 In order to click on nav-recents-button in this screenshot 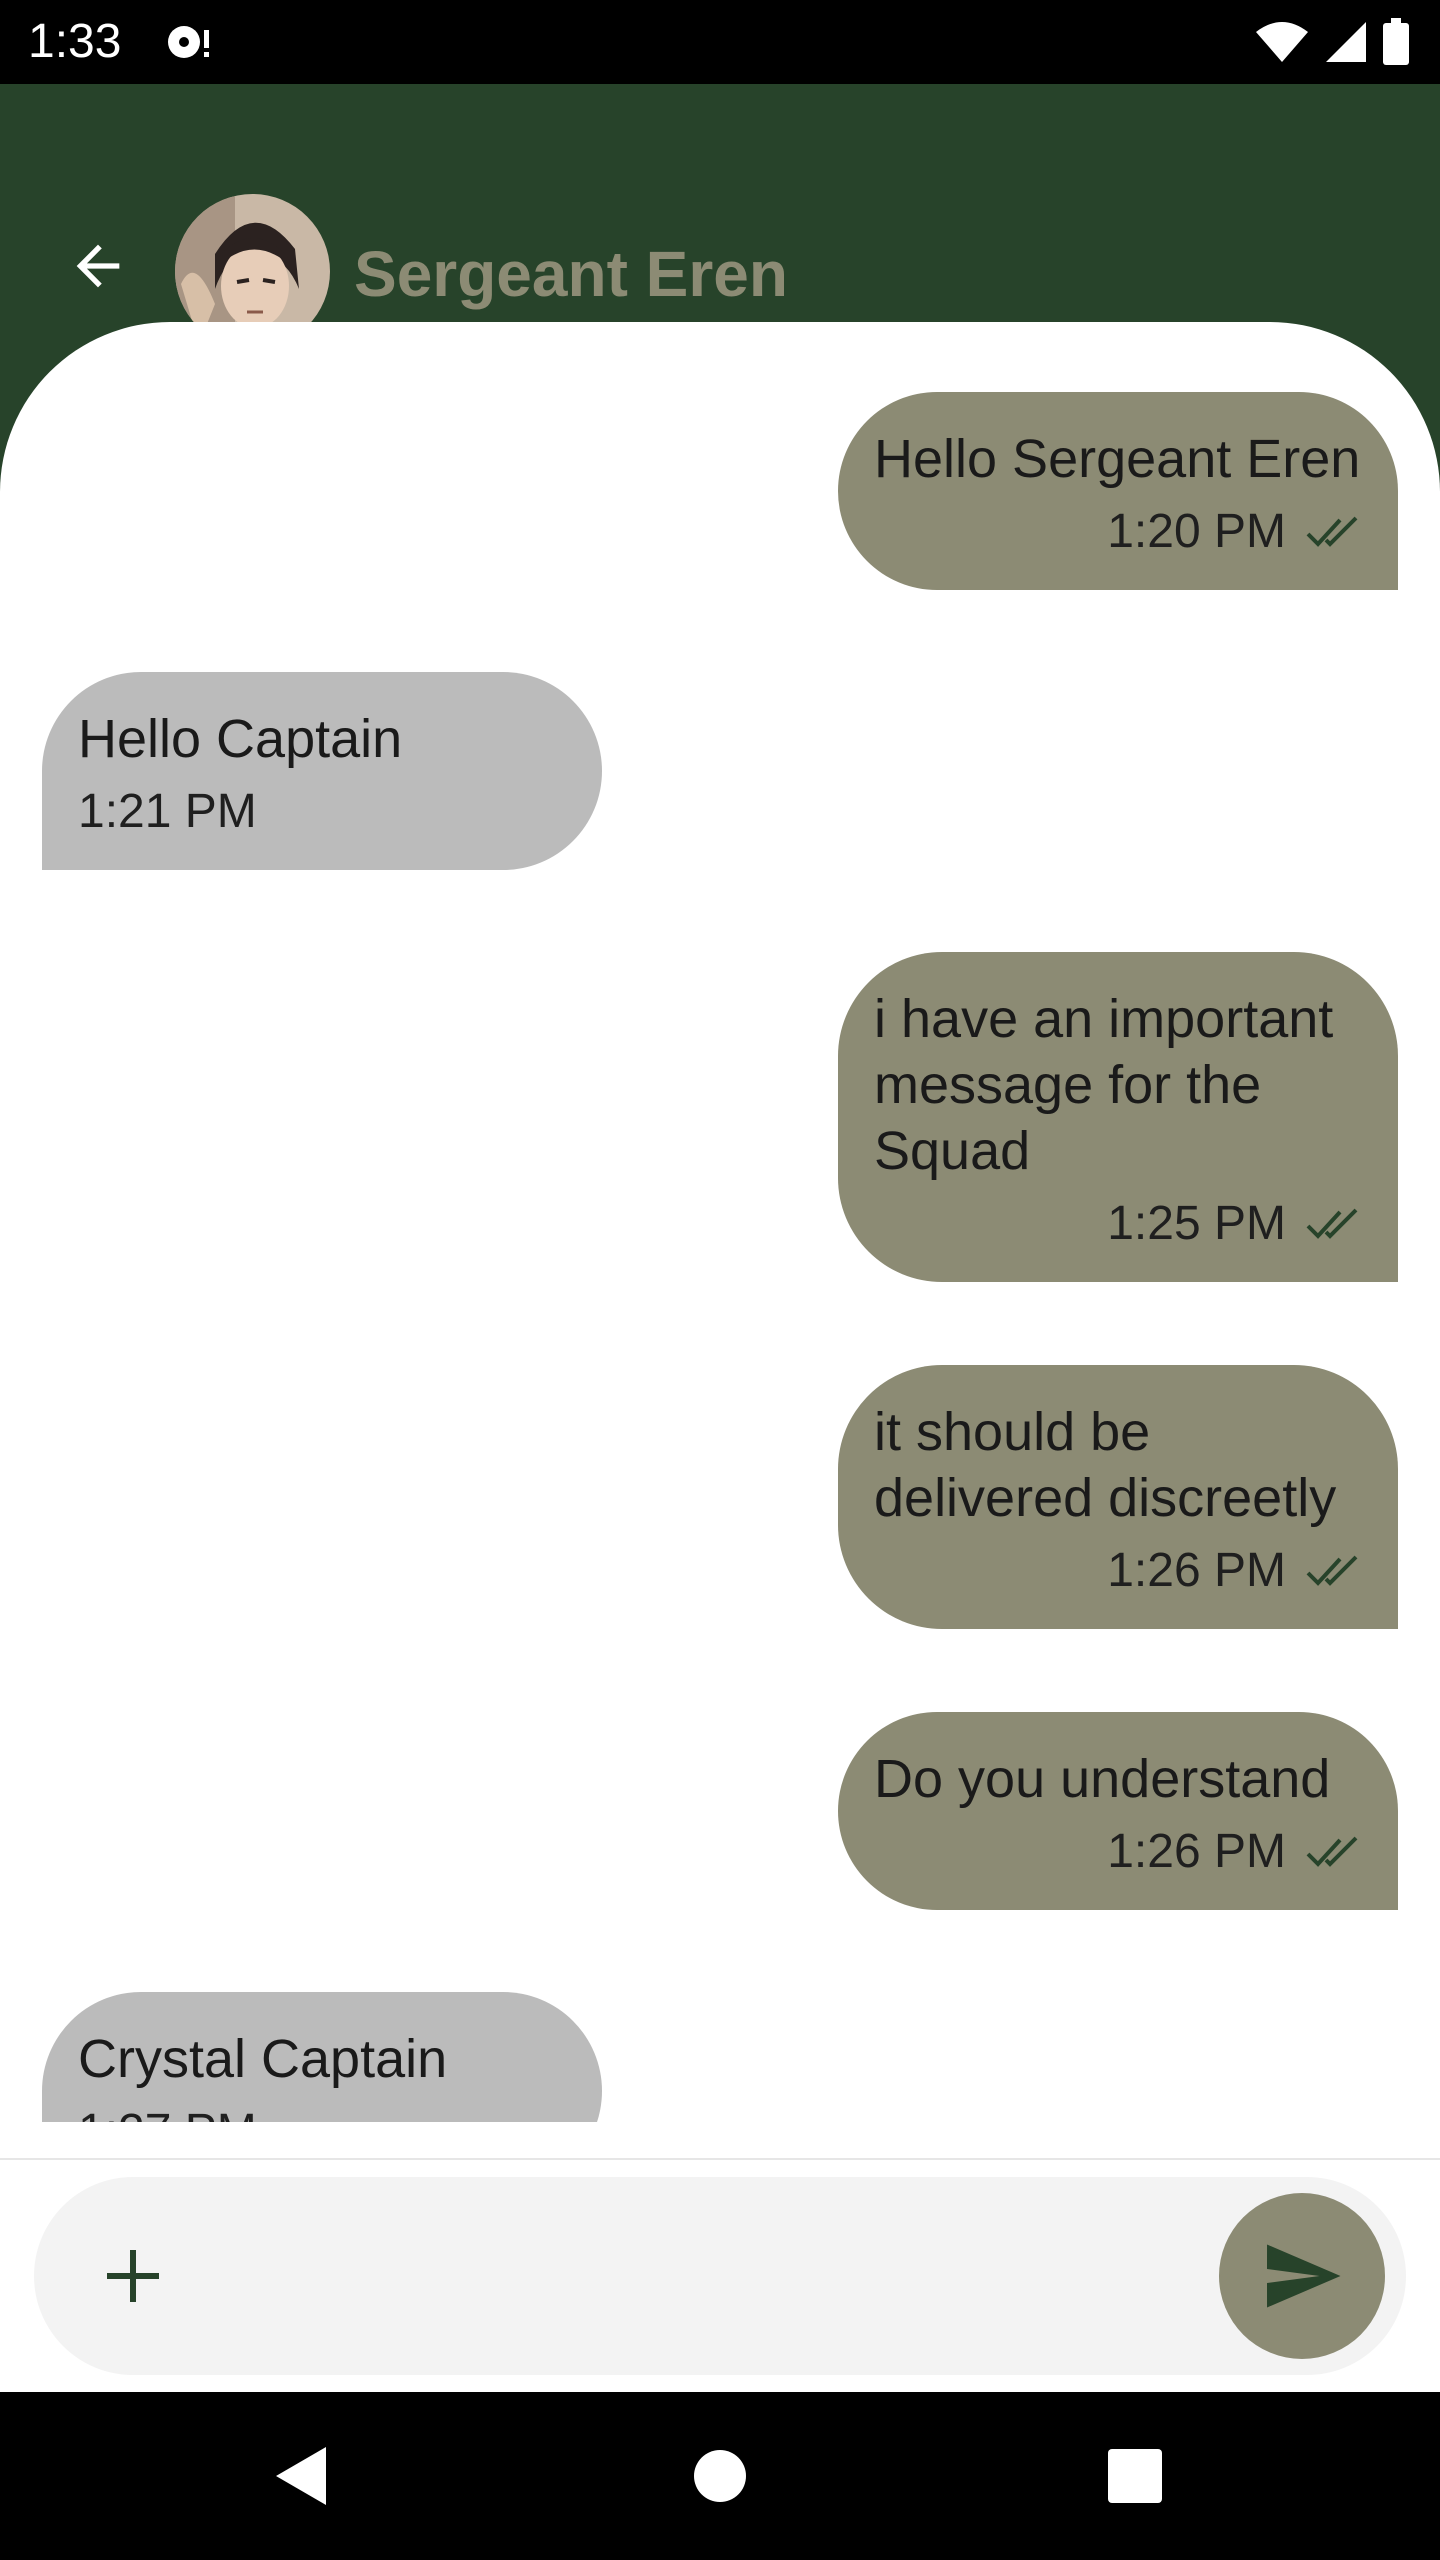, I will do `click(1135, 2476)`.